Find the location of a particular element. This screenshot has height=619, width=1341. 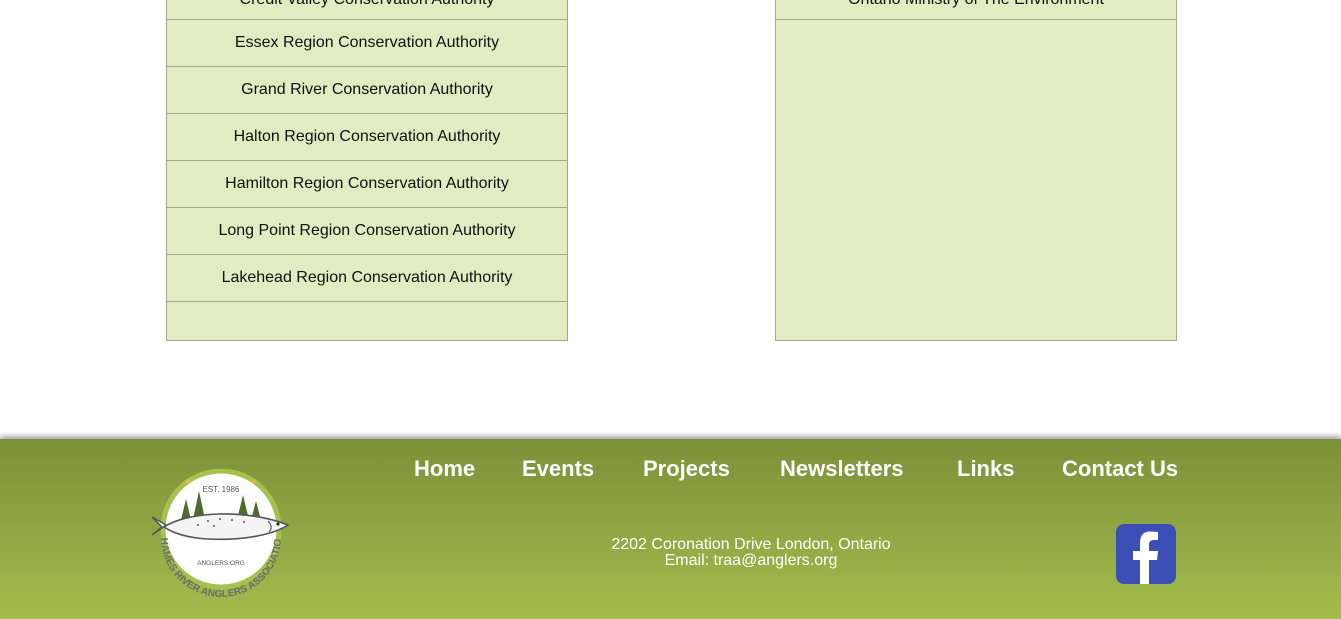

nav-contact-us: Contact Us is located at coordinates (1120, 469).